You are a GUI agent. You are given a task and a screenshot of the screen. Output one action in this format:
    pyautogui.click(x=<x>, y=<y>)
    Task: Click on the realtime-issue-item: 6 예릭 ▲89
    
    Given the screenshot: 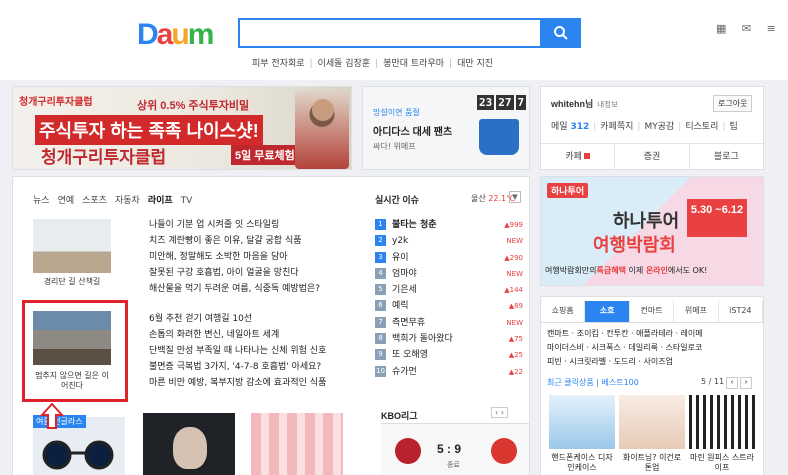 What is the action you would take?
    pyautogui.click(x=449, y=306)
    